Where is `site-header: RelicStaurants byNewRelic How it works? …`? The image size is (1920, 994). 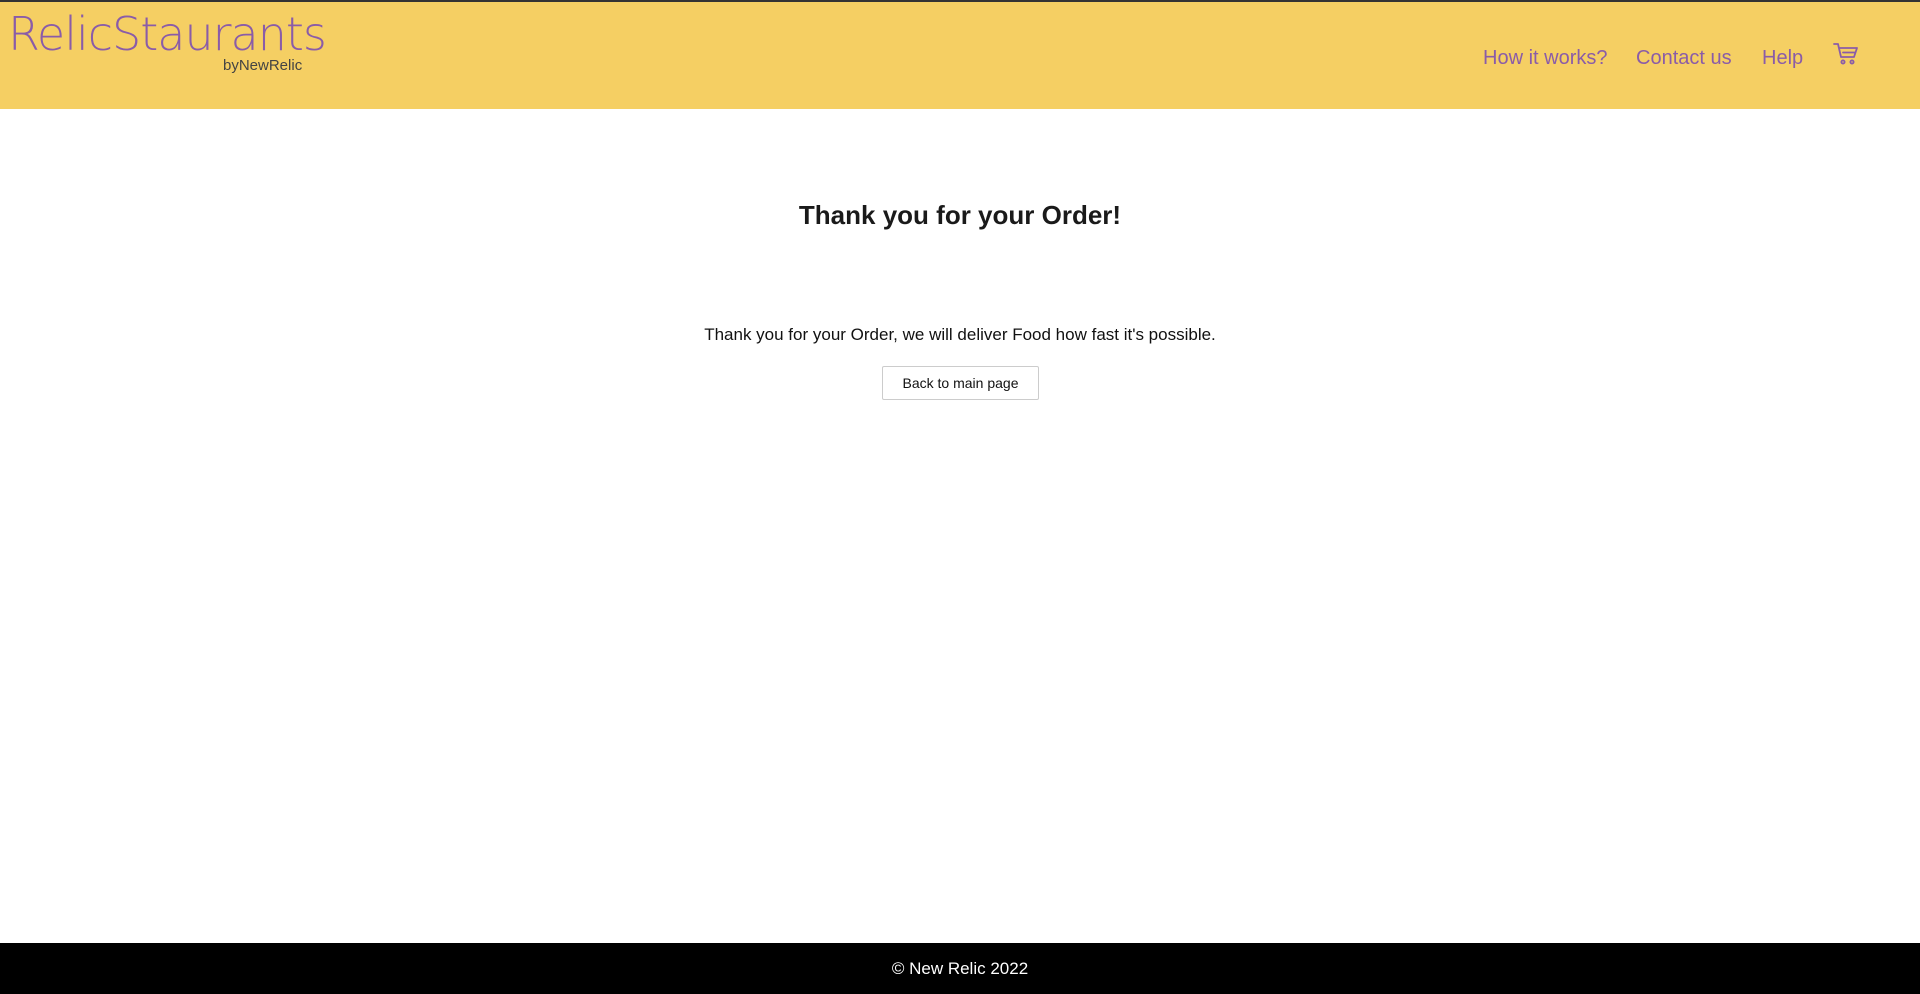 site-header: RelicStaurants byNewRelic How it works? … is located at coordinates (960, 54).